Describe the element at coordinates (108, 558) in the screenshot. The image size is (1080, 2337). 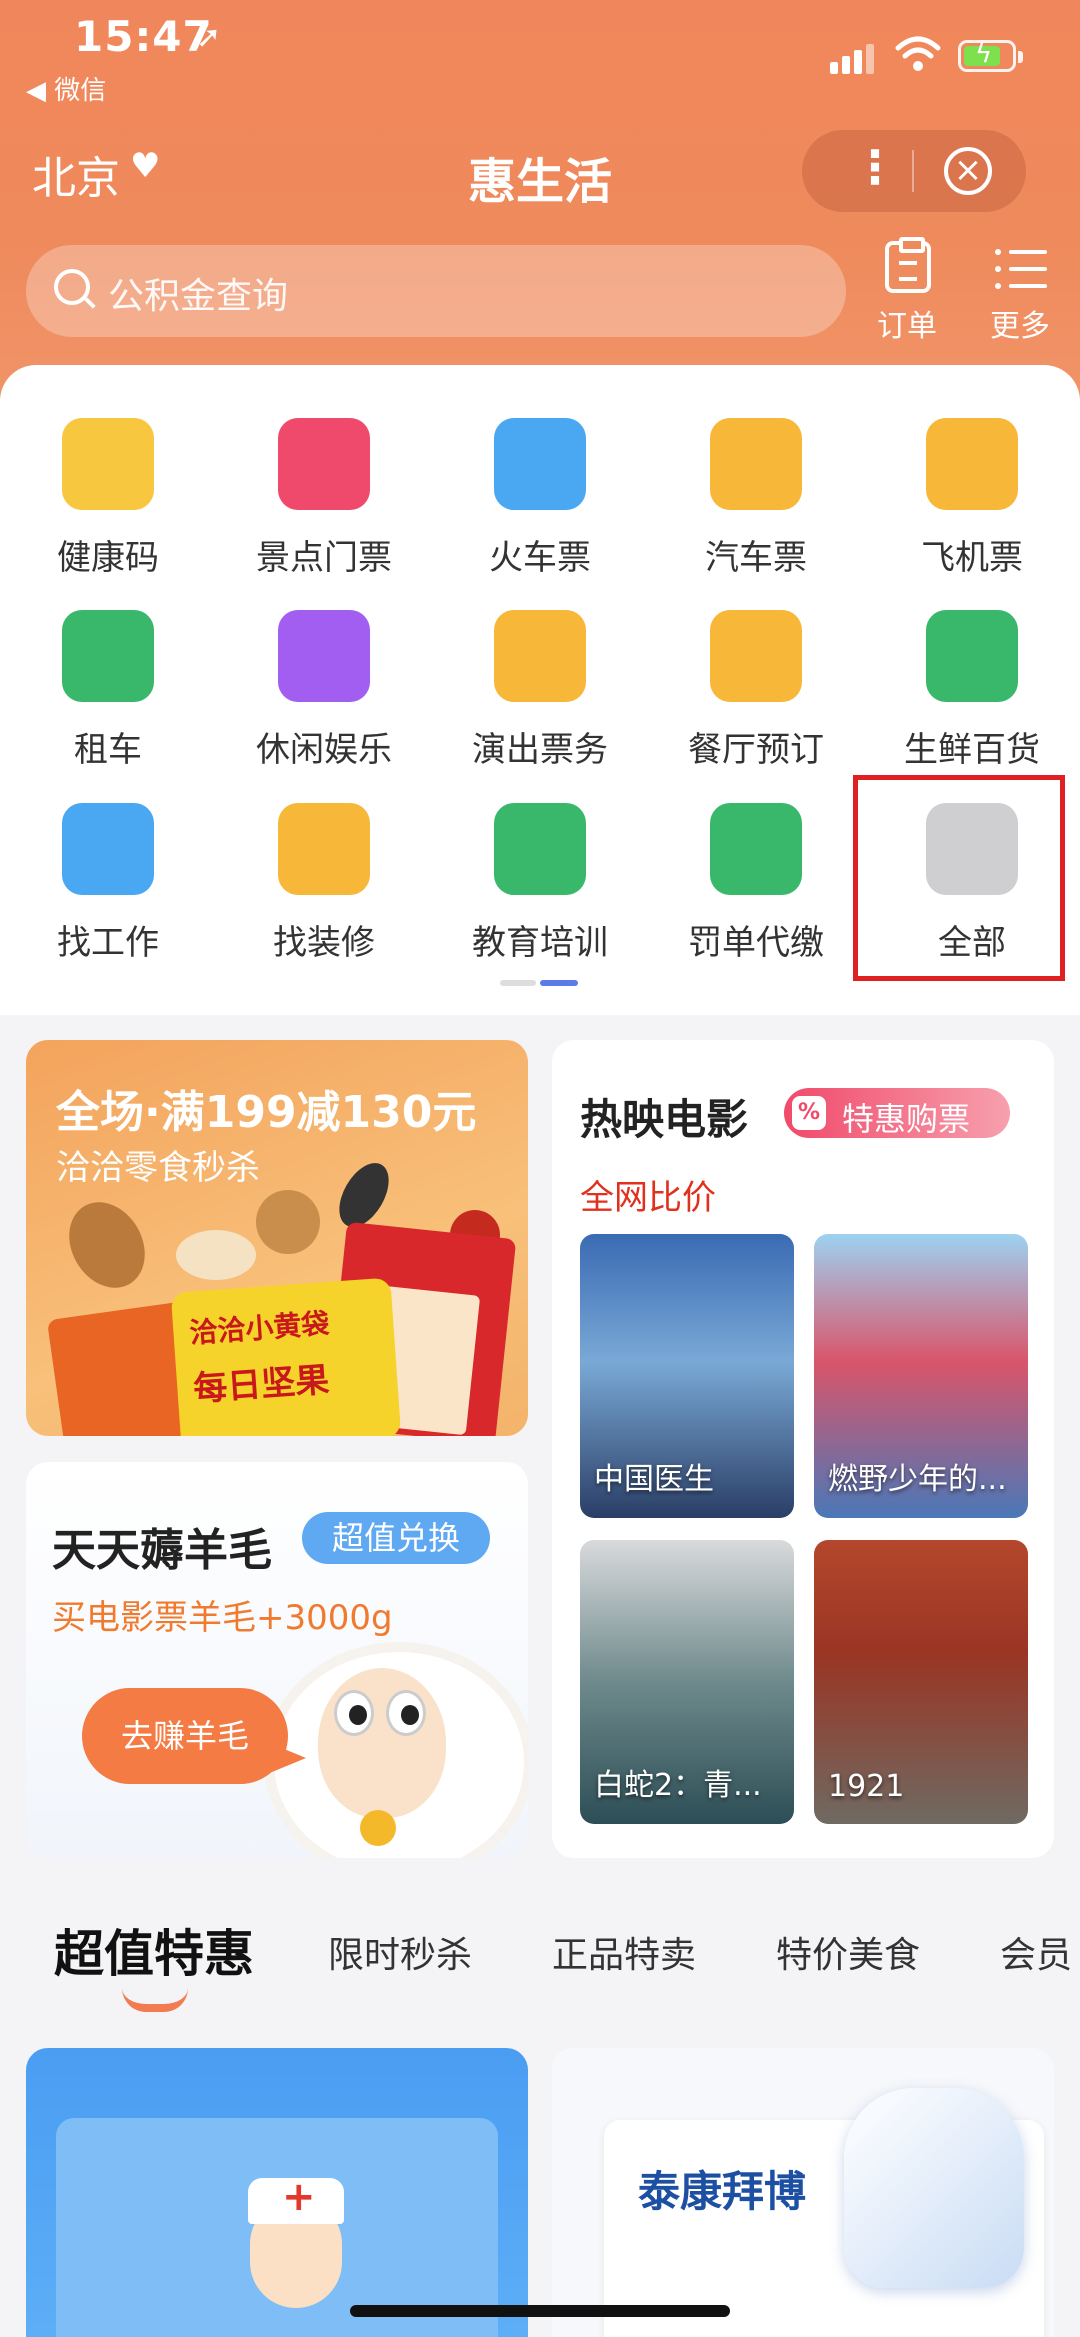
I see `service-label: 健康码` at that location.